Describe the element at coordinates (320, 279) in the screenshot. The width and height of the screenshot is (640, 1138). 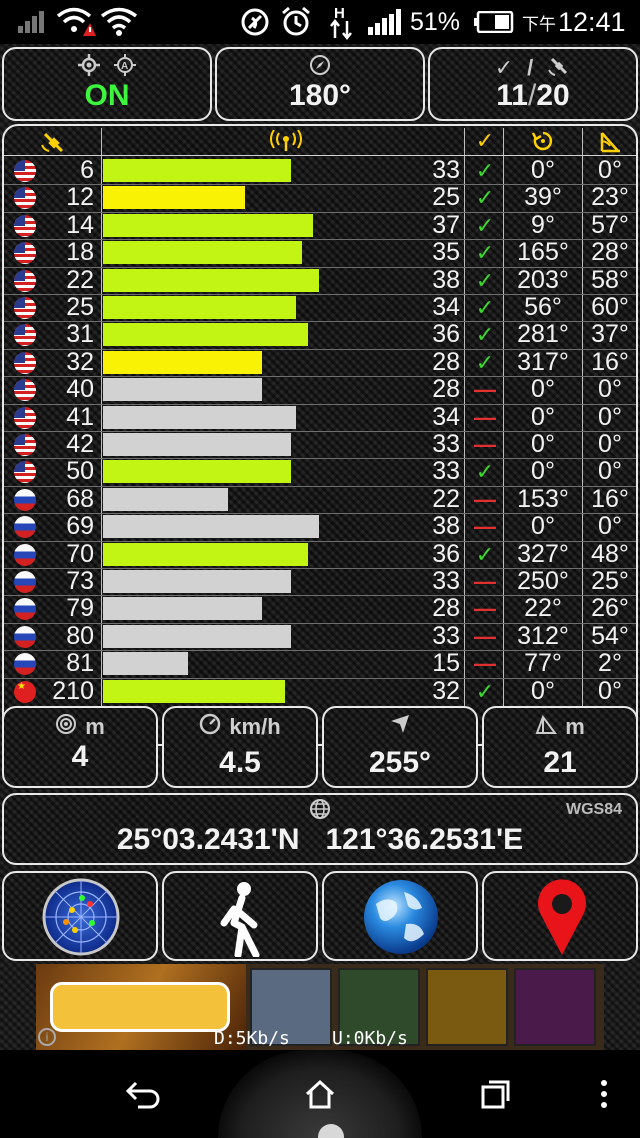
I see `satellite-row: 22 38 ✓ 203° 58°` at that location.